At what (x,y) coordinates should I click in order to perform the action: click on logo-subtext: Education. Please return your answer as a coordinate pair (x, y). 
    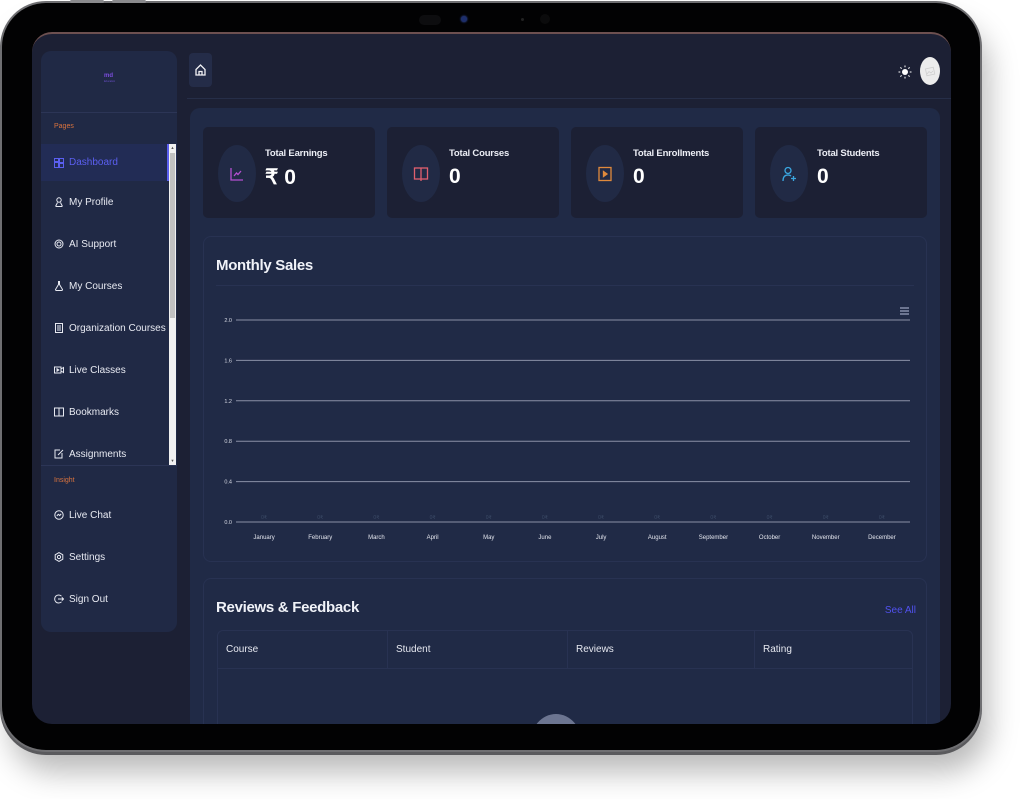
    Looking at the image, I should click on (110, 81).